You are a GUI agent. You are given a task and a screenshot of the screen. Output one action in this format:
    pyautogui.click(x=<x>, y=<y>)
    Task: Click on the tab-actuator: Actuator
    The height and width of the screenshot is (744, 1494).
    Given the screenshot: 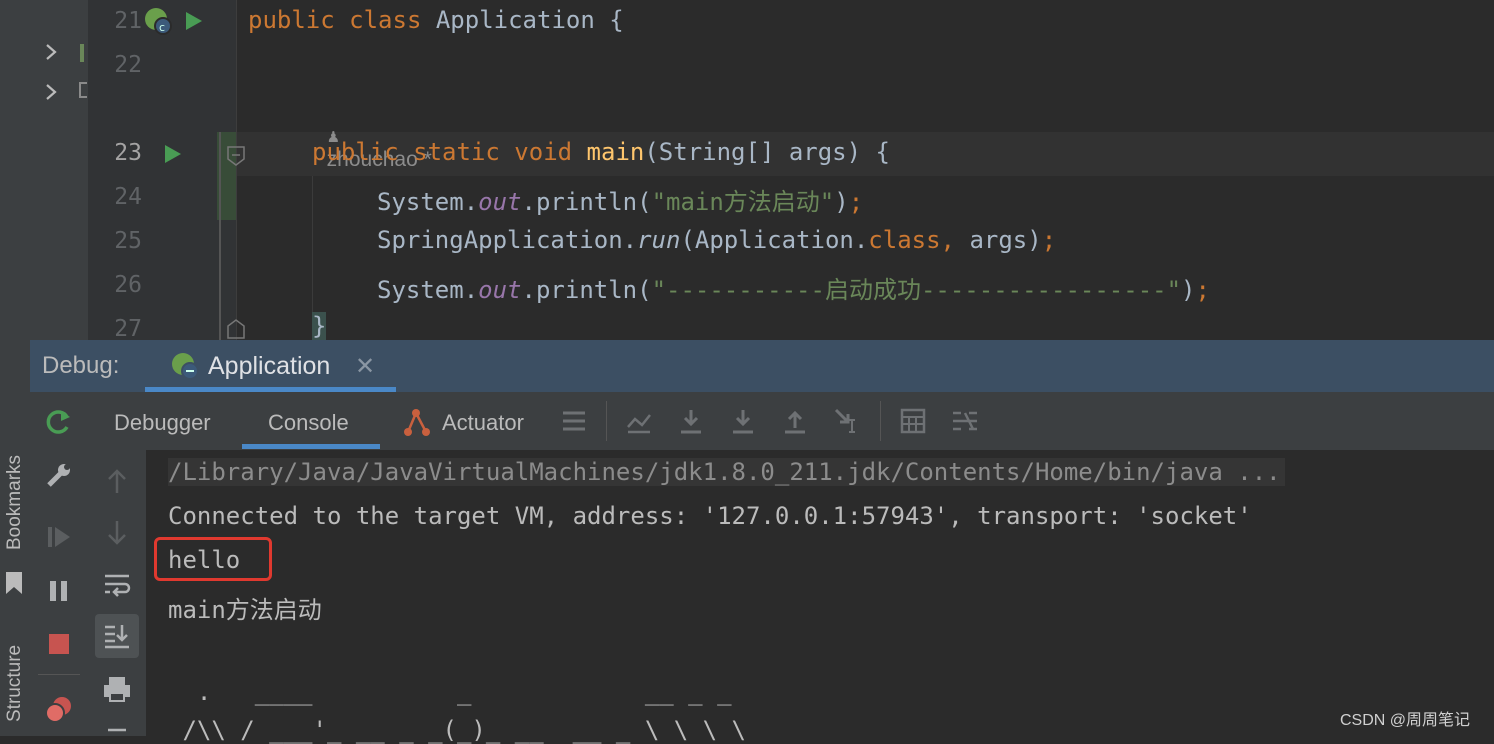 What is the action you would take?
    pyautogui.click(x=483, y=423)
    